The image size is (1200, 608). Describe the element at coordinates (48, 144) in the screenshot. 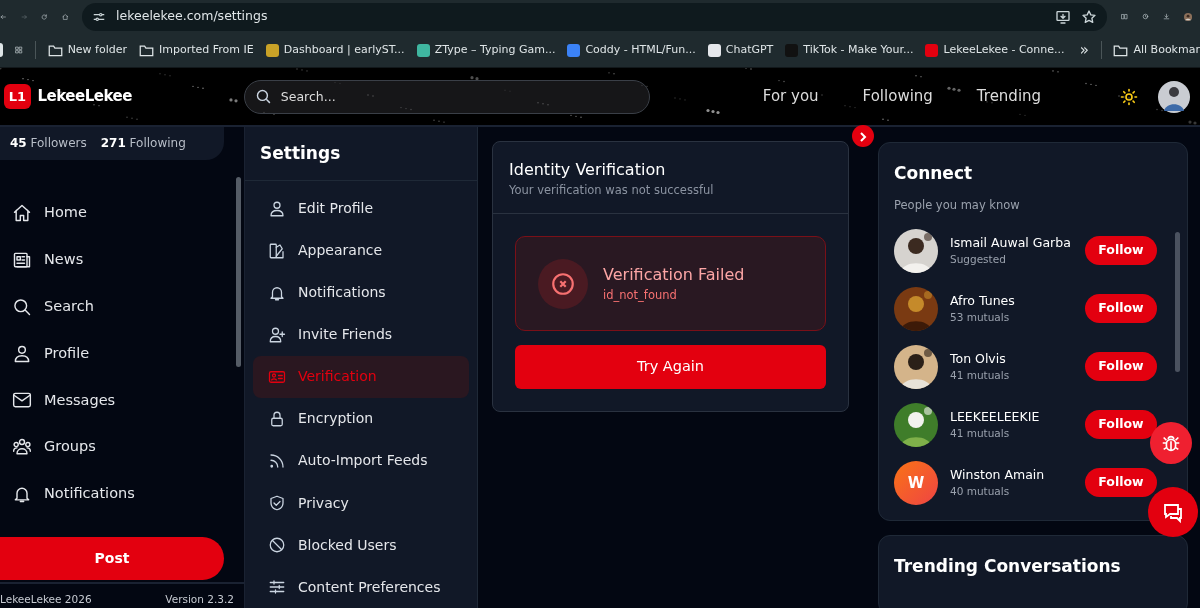

I see `stat-text: 45 Followers` at that location.